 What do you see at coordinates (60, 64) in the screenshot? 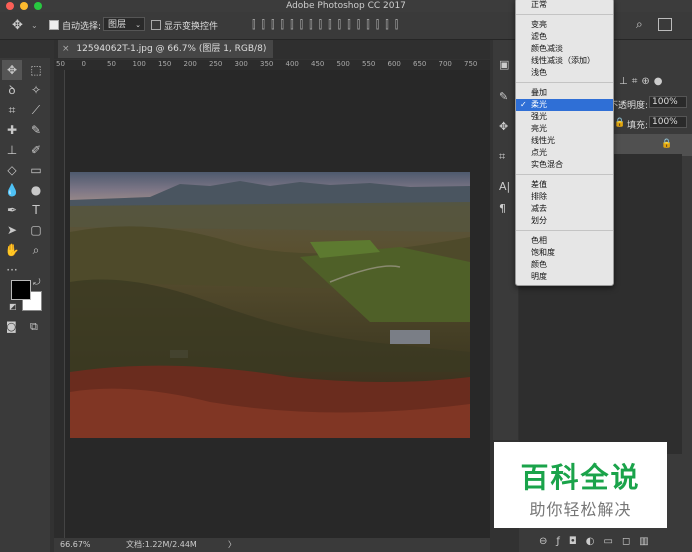
I see `ruler-tick-label: 50` at bounding box center [60, 64].